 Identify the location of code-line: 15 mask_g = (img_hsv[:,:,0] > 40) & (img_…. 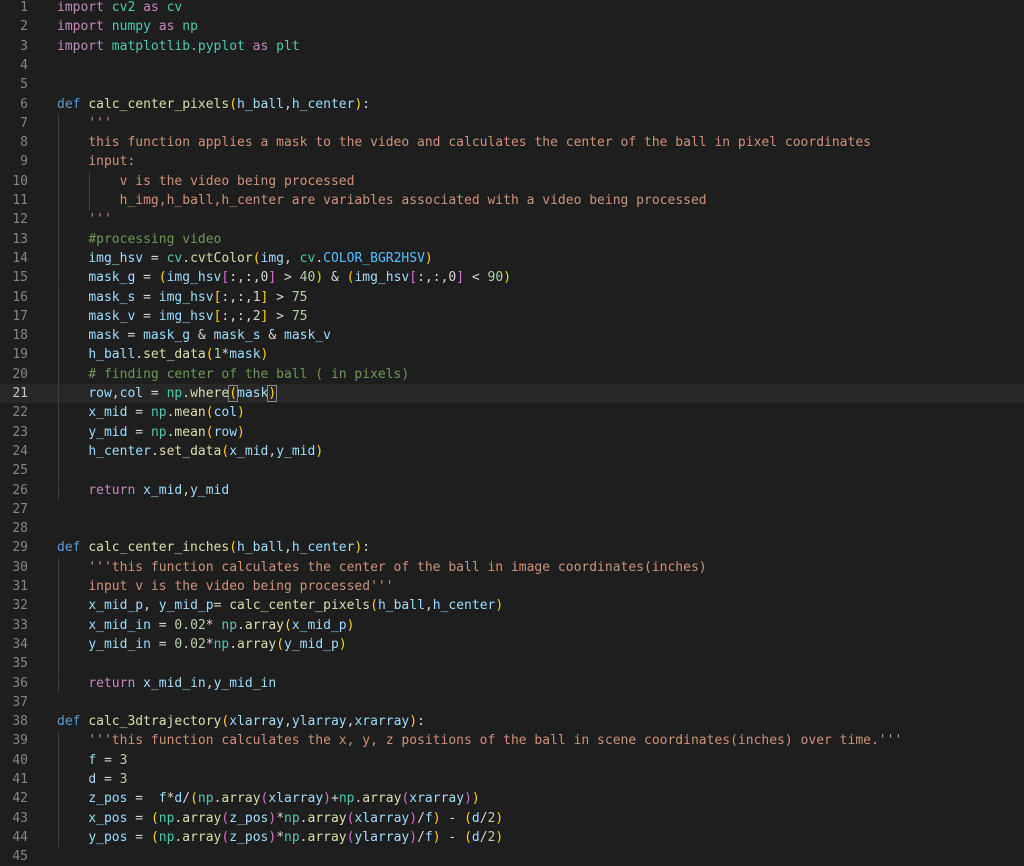
(512, 278).